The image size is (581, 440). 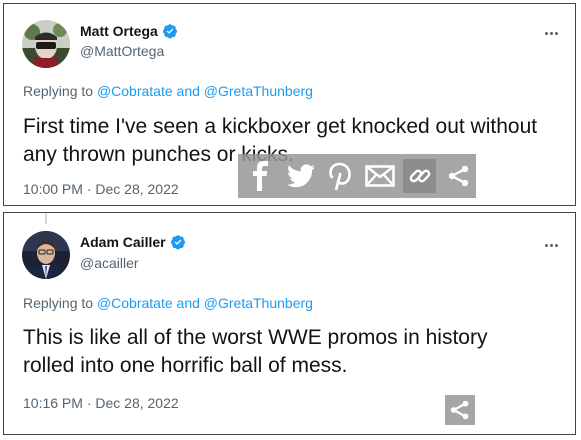 I want to click on username-handle: @MattOrtega, so click(x=122, y=51).